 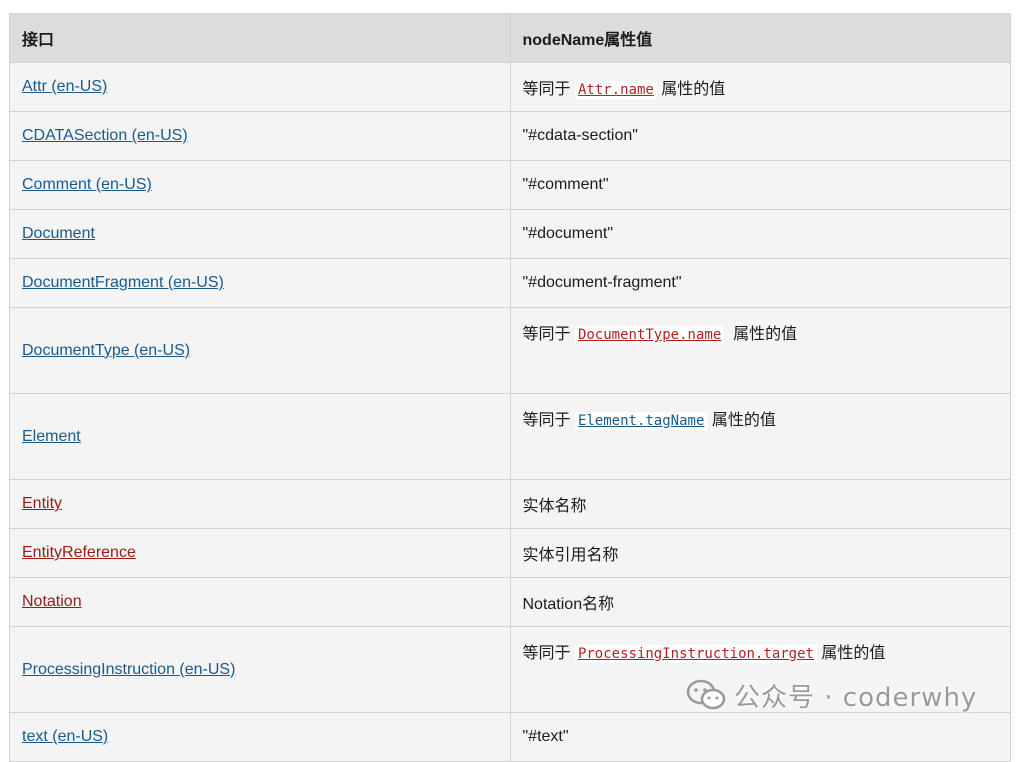 What do you see at coordinates (58, 233) in the screenshot?
I see `interface-link: Document` at bounding box center [58, 233].